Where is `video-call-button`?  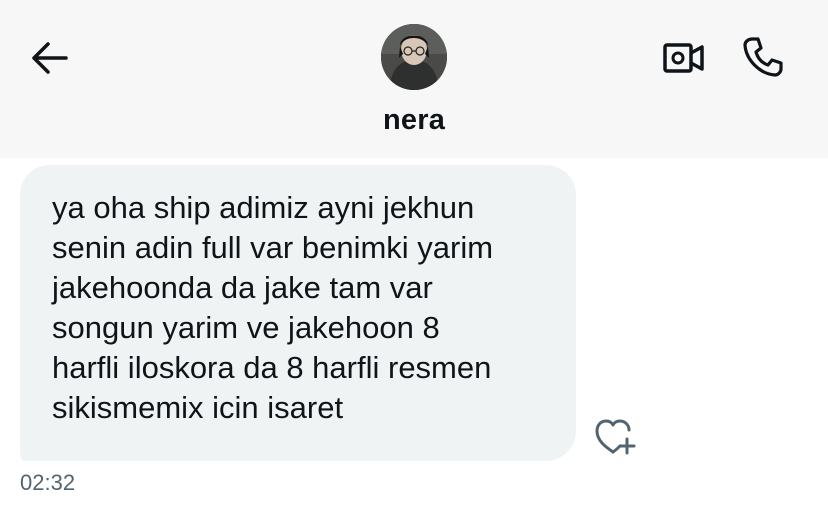 video-call-button is located at coordinates (683, 58).